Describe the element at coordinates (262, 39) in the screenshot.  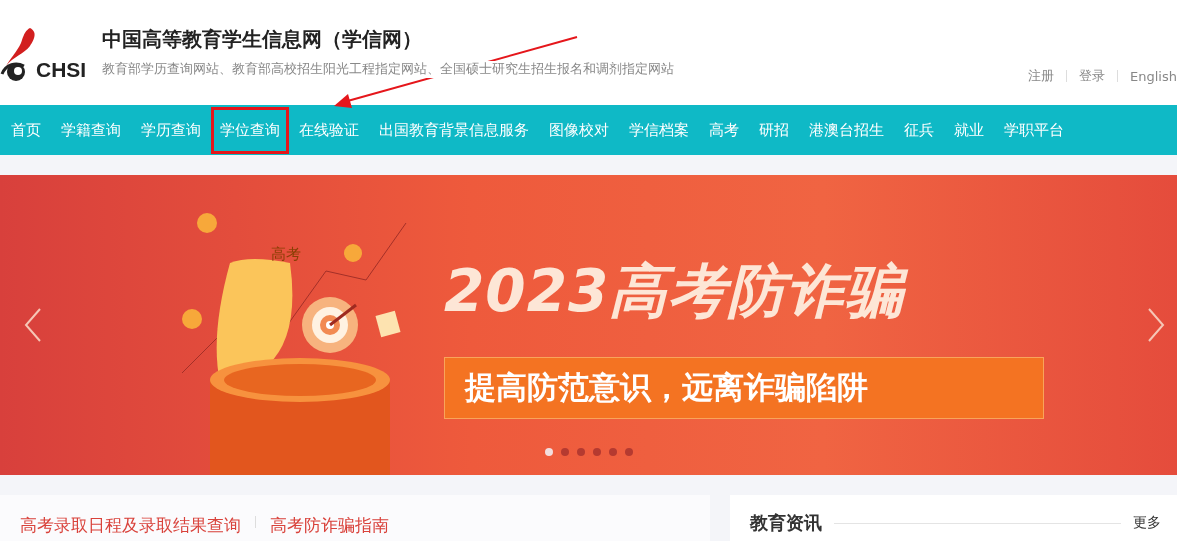
I see `site-title: 中国高等教育学生信息网（学信网）` at that location.